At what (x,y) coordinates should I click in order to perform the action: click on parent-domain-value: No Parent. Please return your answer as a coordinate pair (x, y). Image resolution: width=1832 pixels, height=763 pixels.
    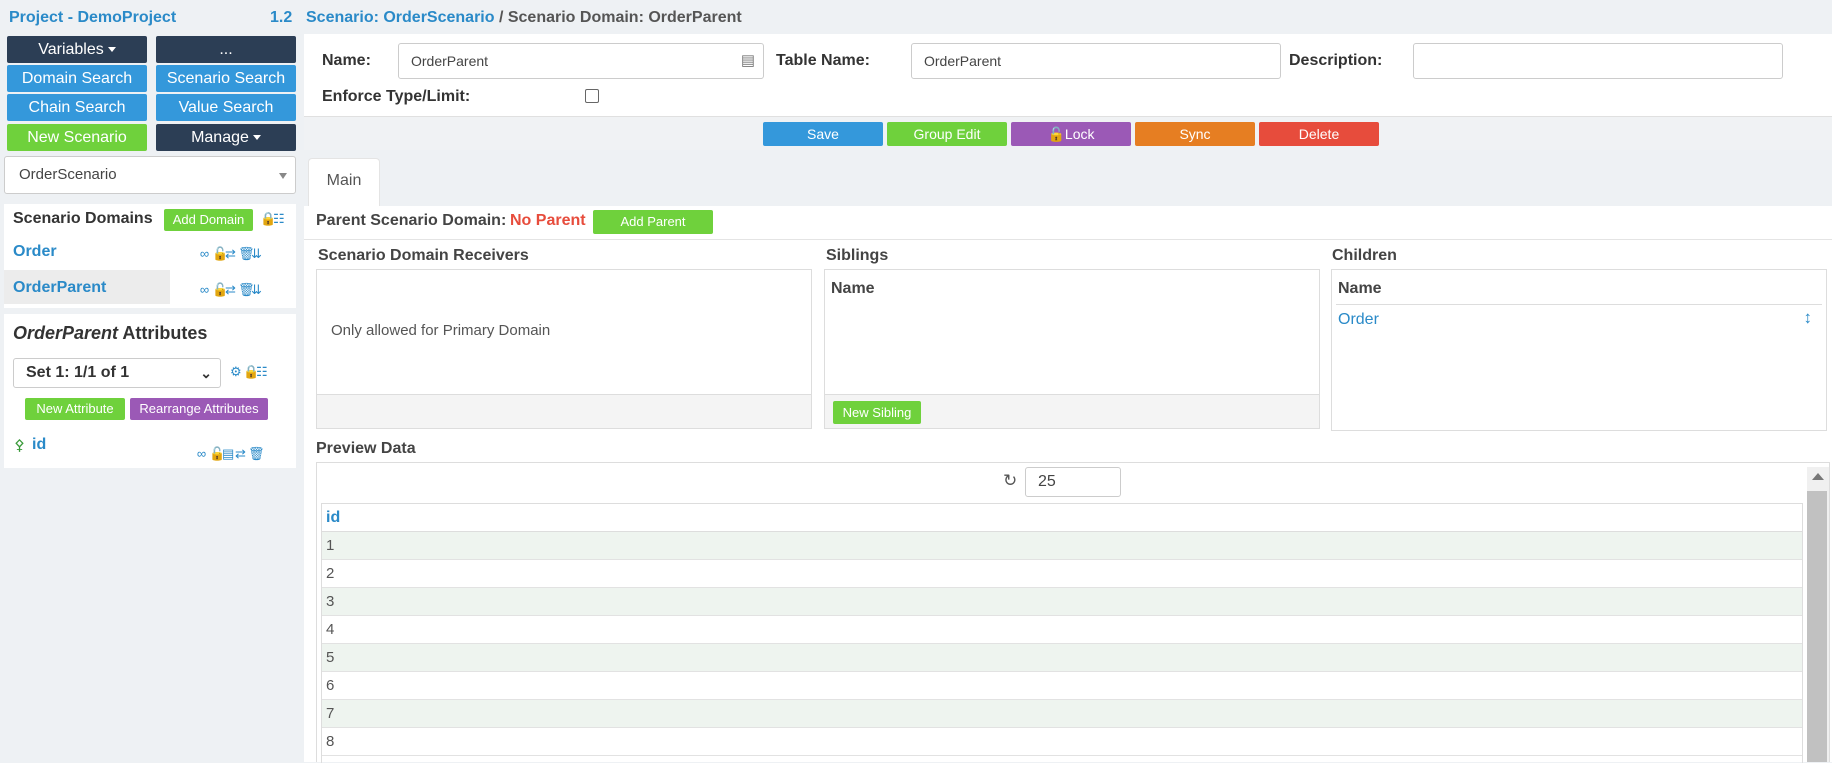
    Looking at the image, I should click on (548, 220).